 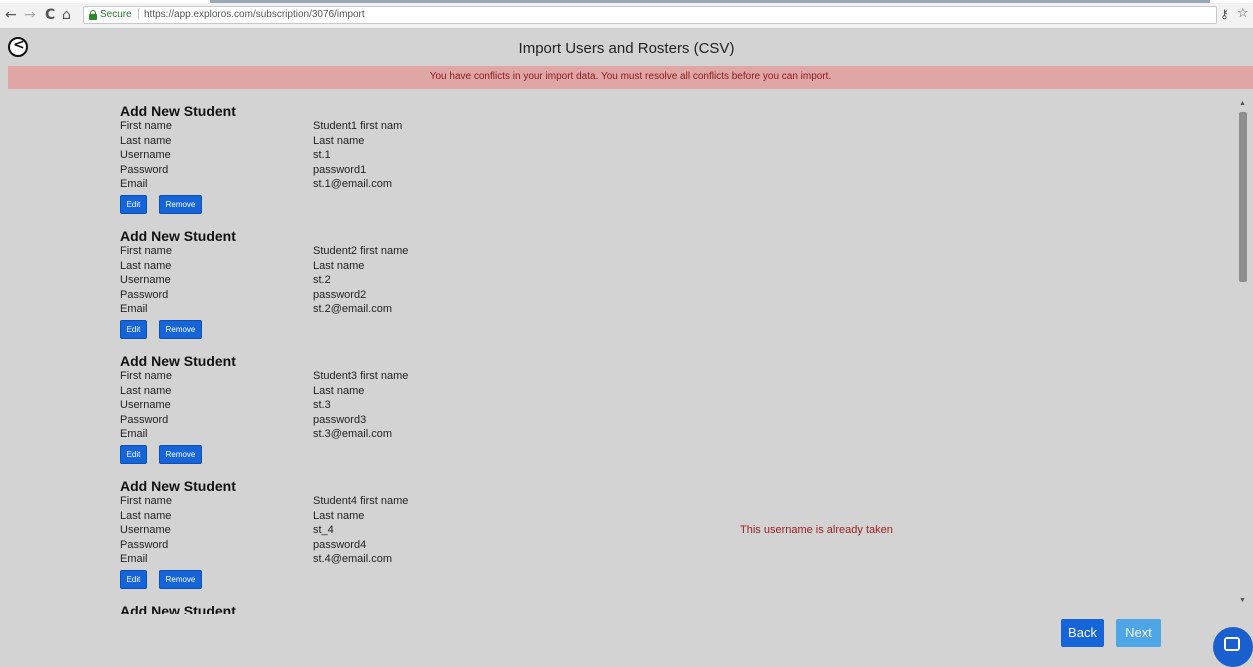 I want to click on password-value: password4, so click(x=340, y=544).